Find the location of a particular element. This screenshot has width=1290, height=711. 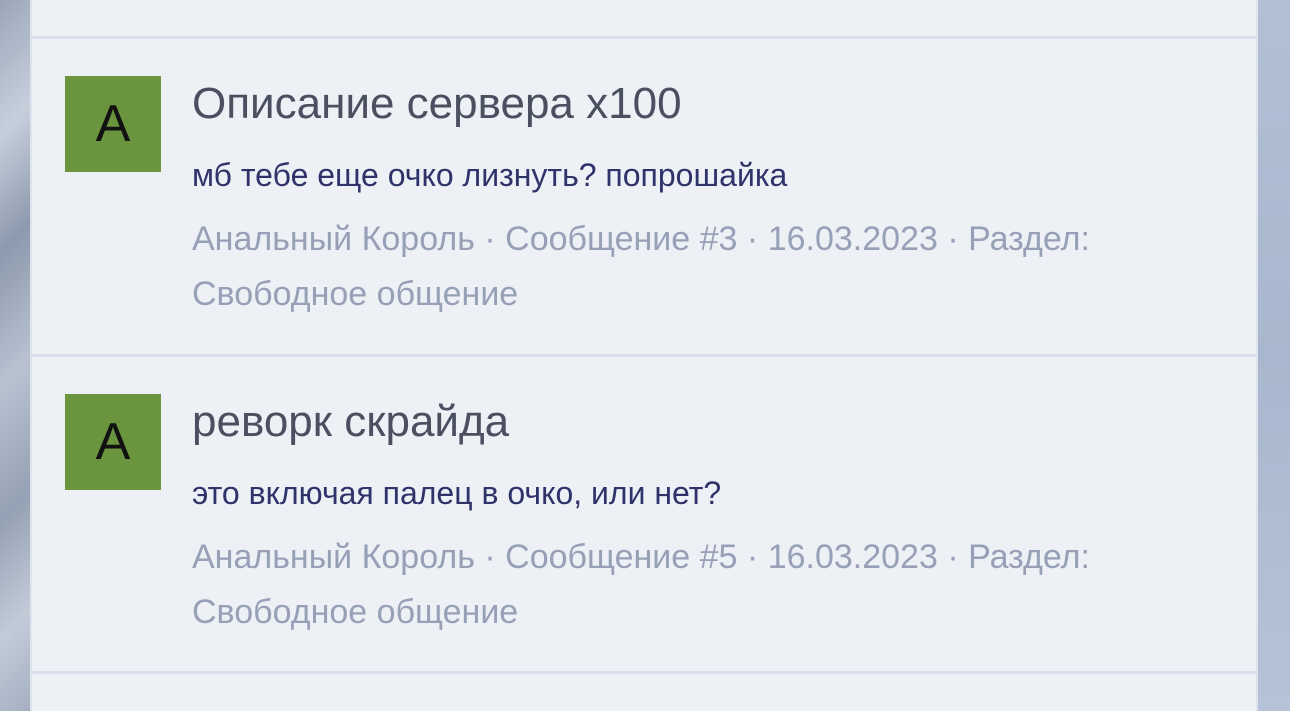

result-snippet: это включая палец в очко, или нет? is located at coordinates (456, 493).